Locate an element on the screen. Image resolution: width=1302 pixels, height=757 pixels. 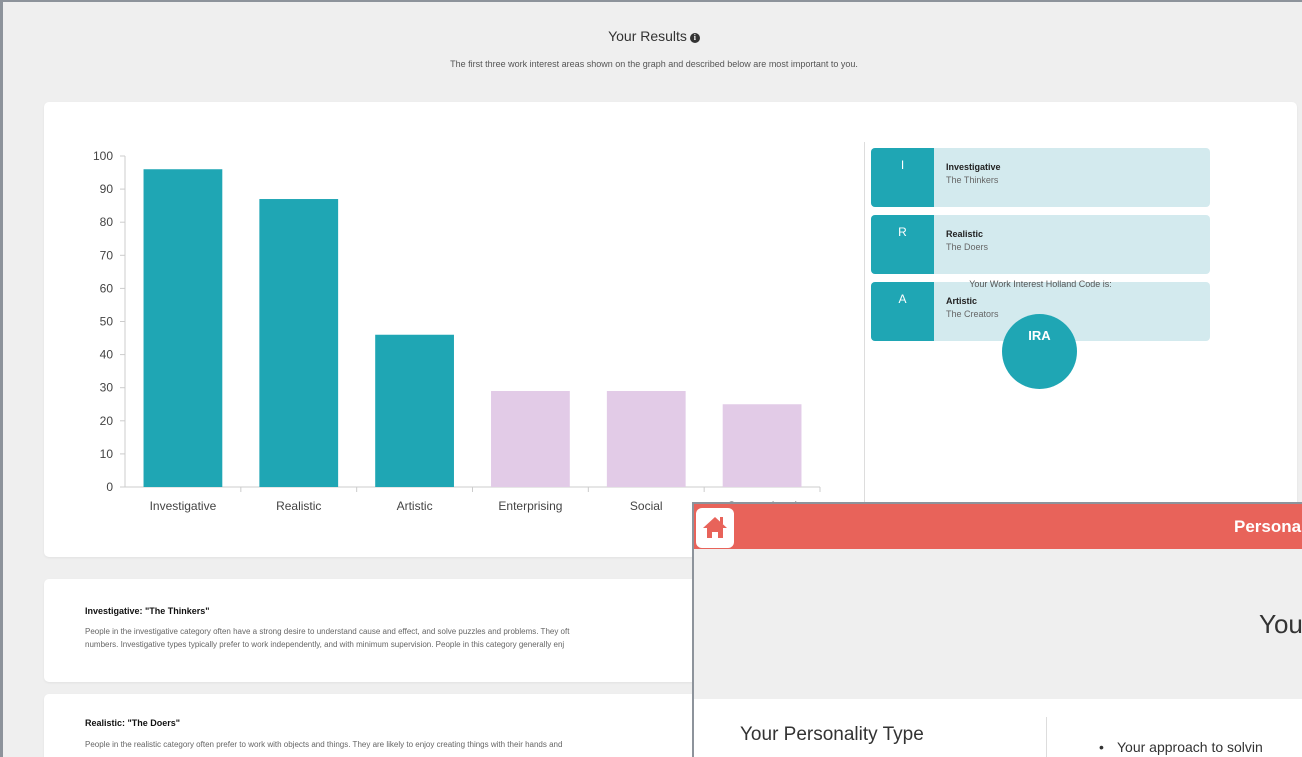
holland-code-badge: IRA is located at coordinates (1039, 351).